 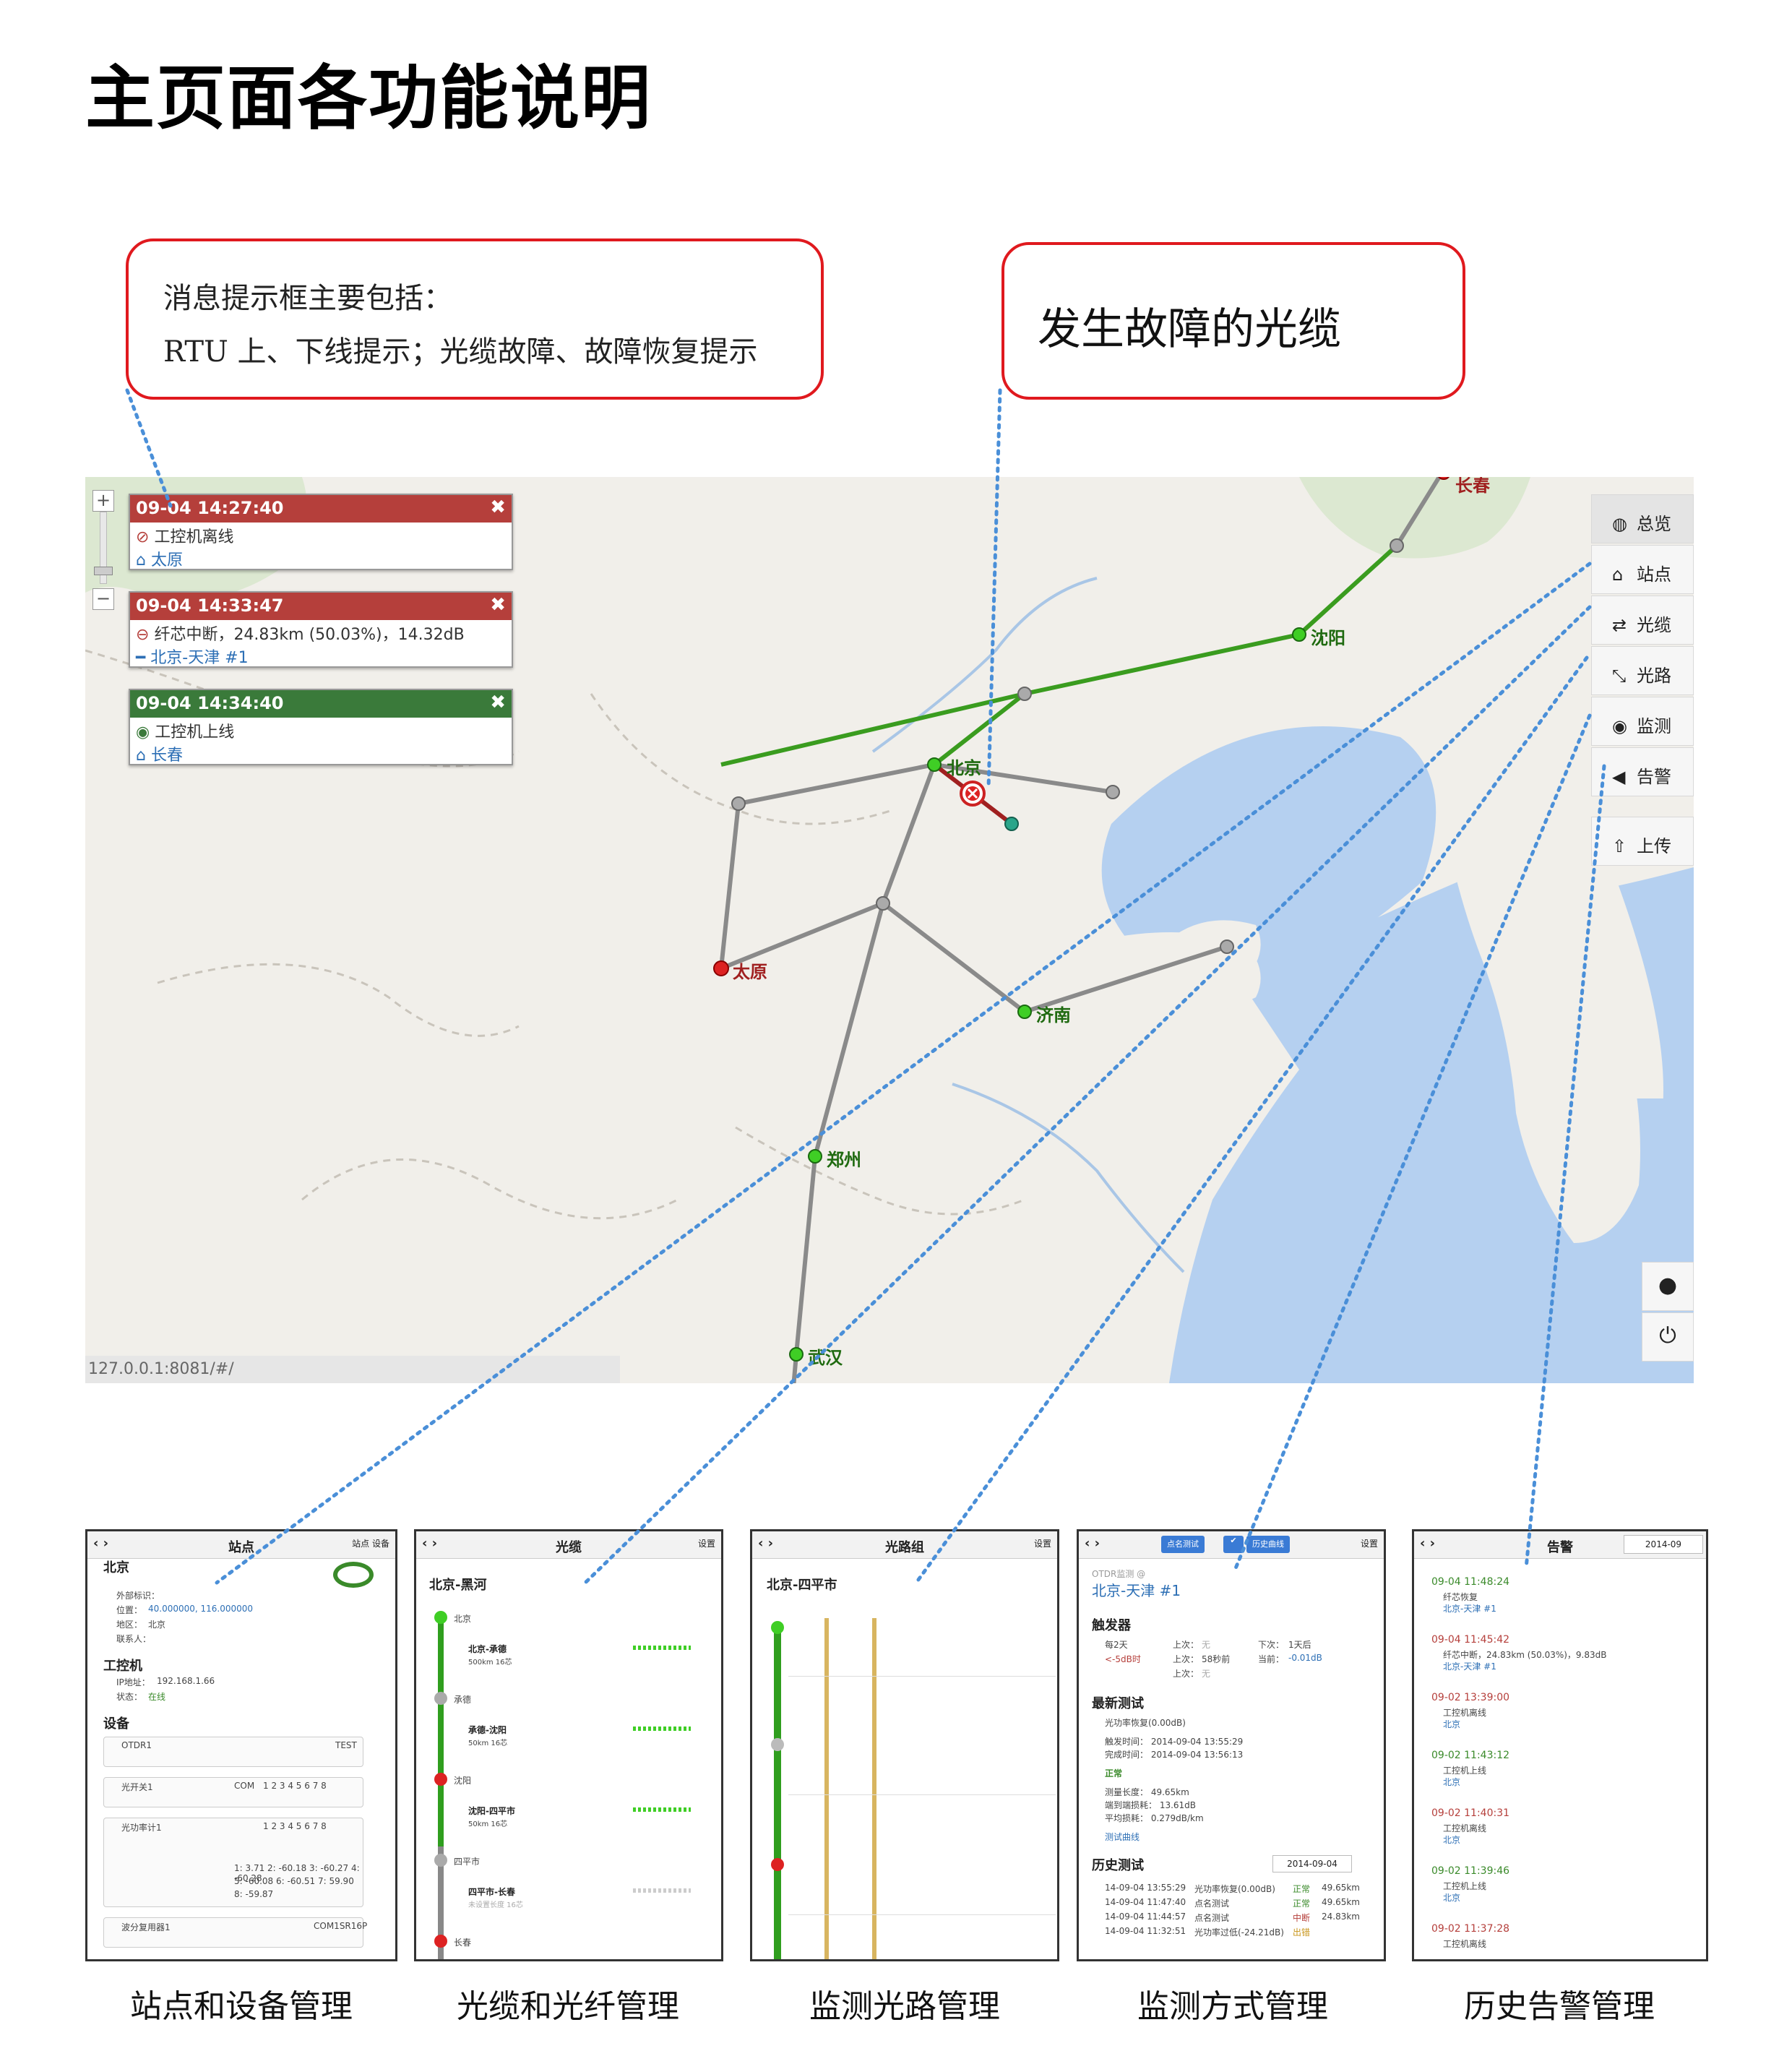 What do you see at coordinates (488, 1743) in the screenshot?
I see `segment-spec: 50km 16芯` at bounding box center [488, 1743].